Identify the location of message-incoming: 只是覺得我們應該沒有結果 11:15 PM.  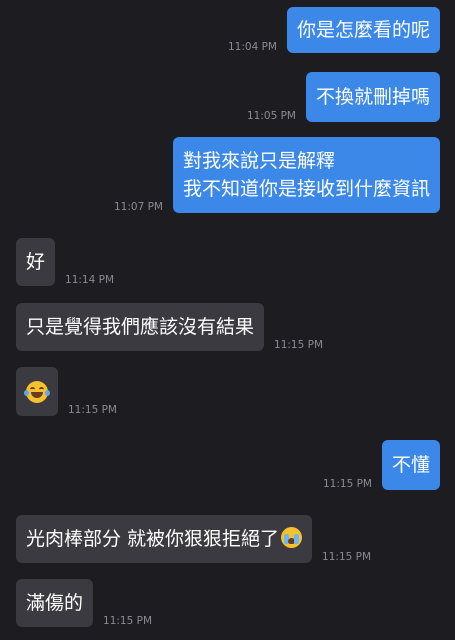
(169, 327).